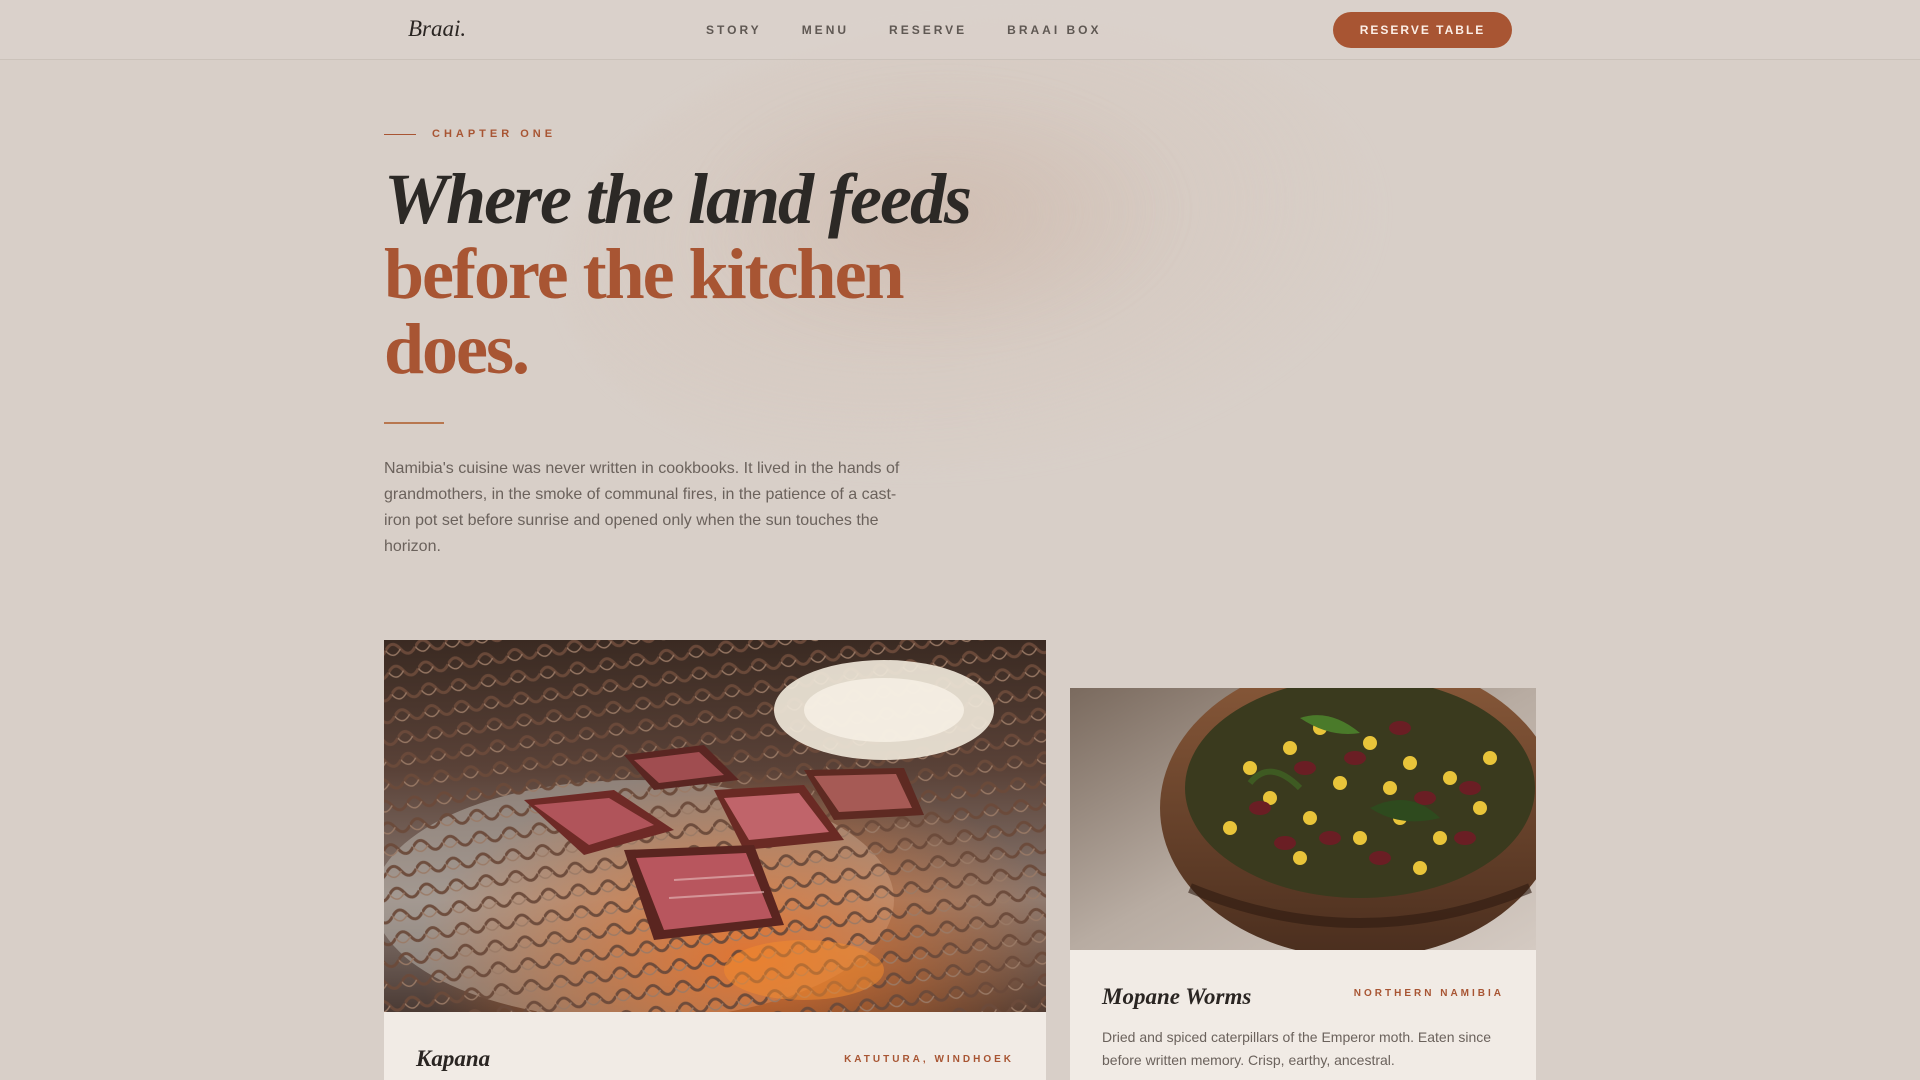  What do you see at coordinates (825, 30) in the screenshot?
I see `nav-link-menu: MENU` at bounding box center [825, 30].